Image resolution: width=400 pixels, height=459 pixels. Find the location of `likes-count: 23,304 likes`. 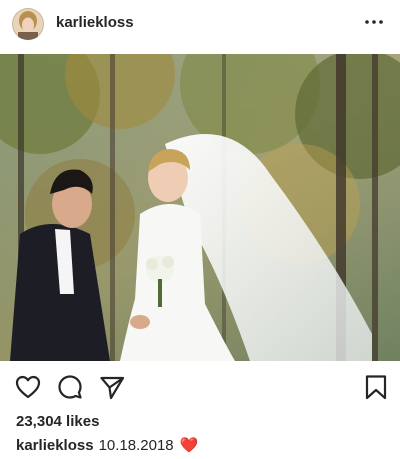

likes-count: 23,304 likes is located at coordinates (57, 421).